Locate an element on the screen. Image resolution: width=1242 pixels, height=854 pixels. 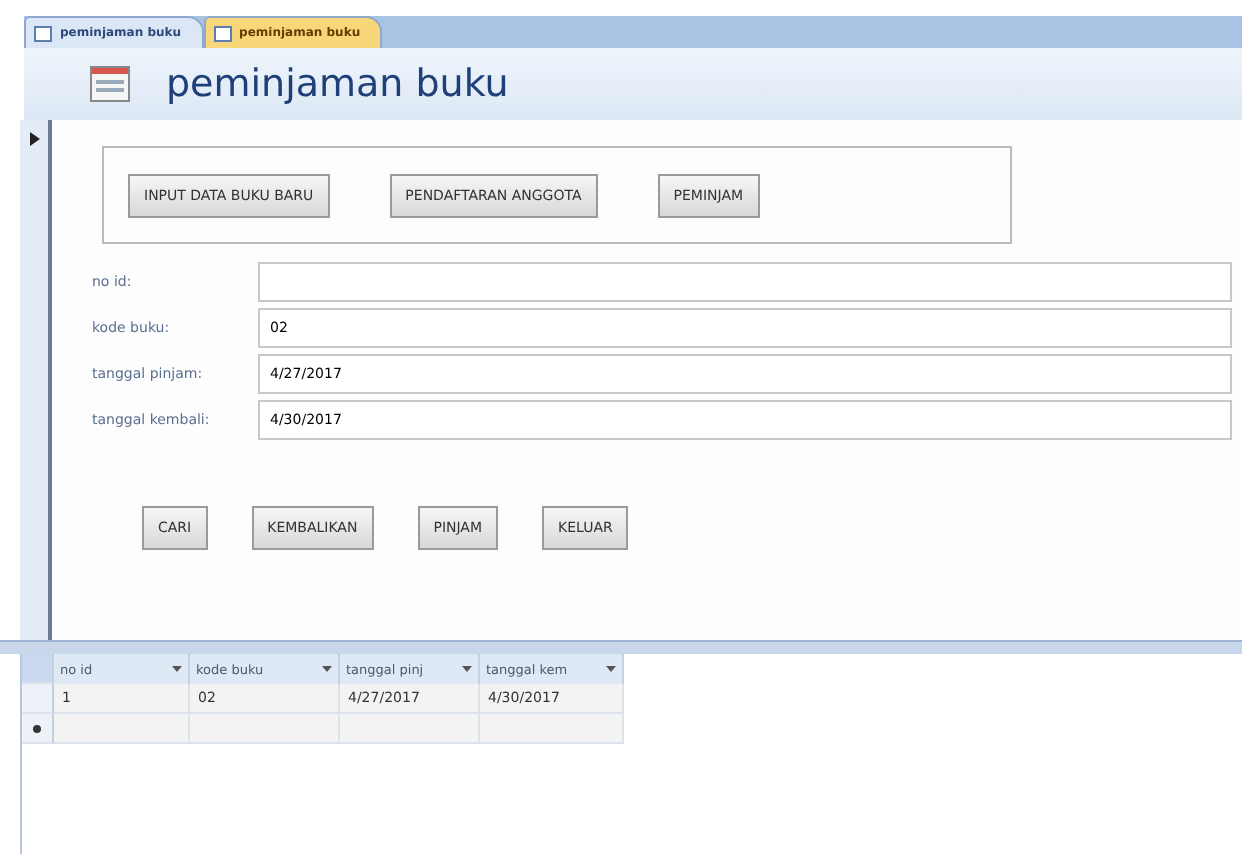
current-record-icon is located at coordinates (34, 139).